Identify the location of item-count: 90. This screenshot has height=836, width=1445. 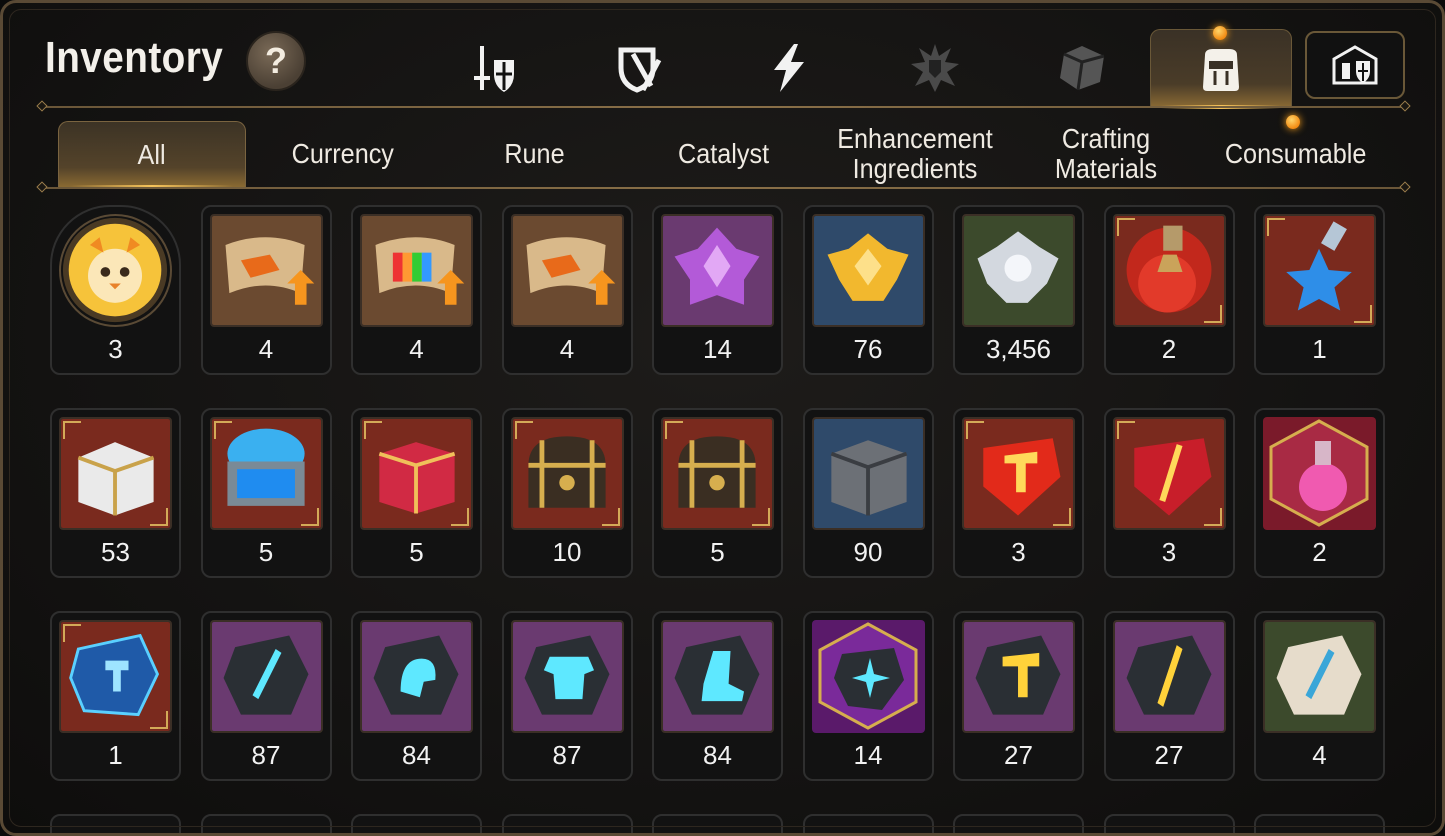
(868, 552).